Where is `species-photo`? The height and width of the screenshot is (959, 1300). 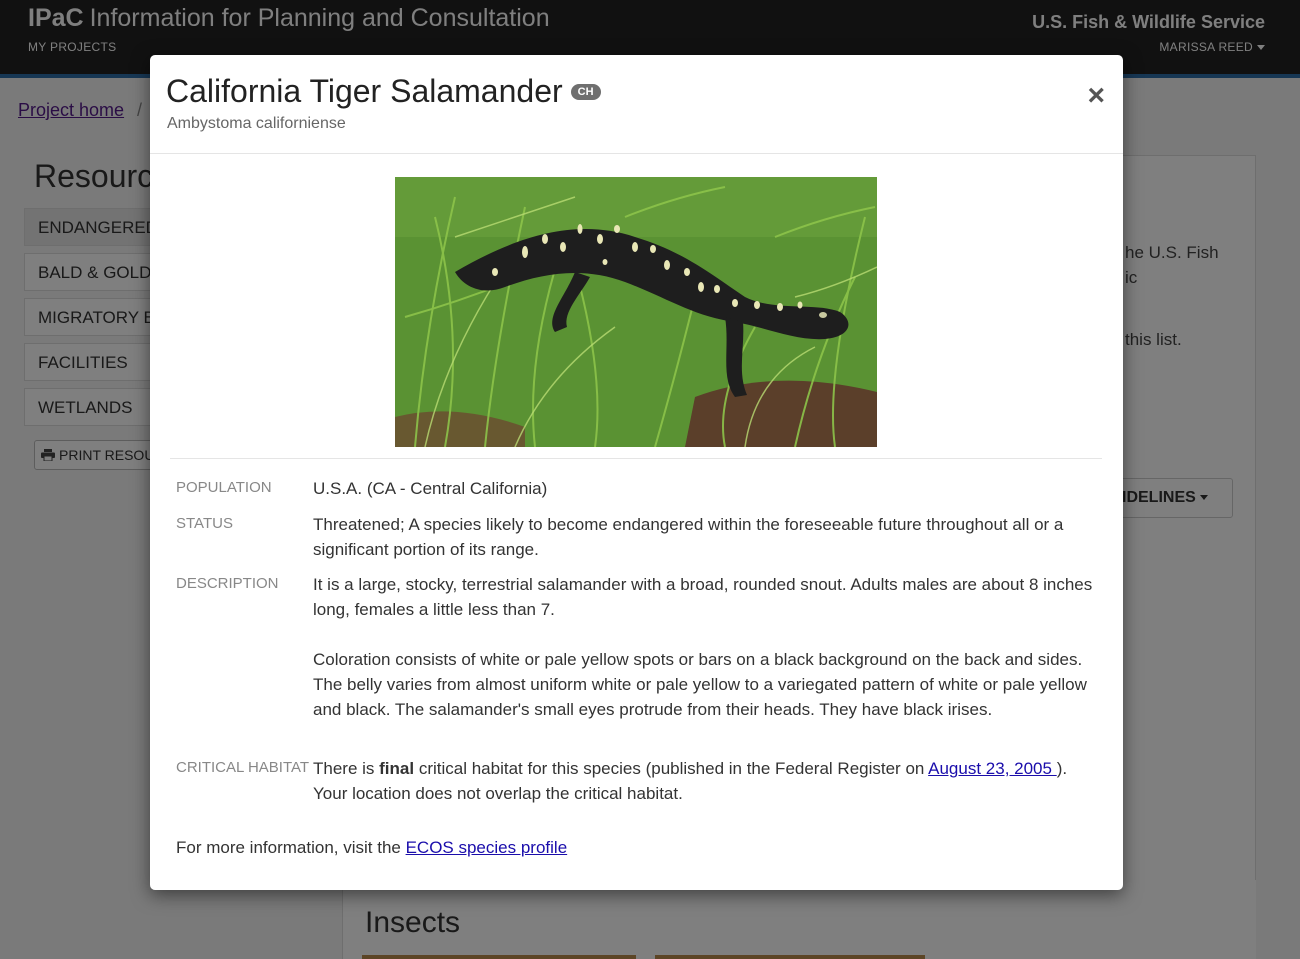 species-photo is located at coordinates (636, 312).